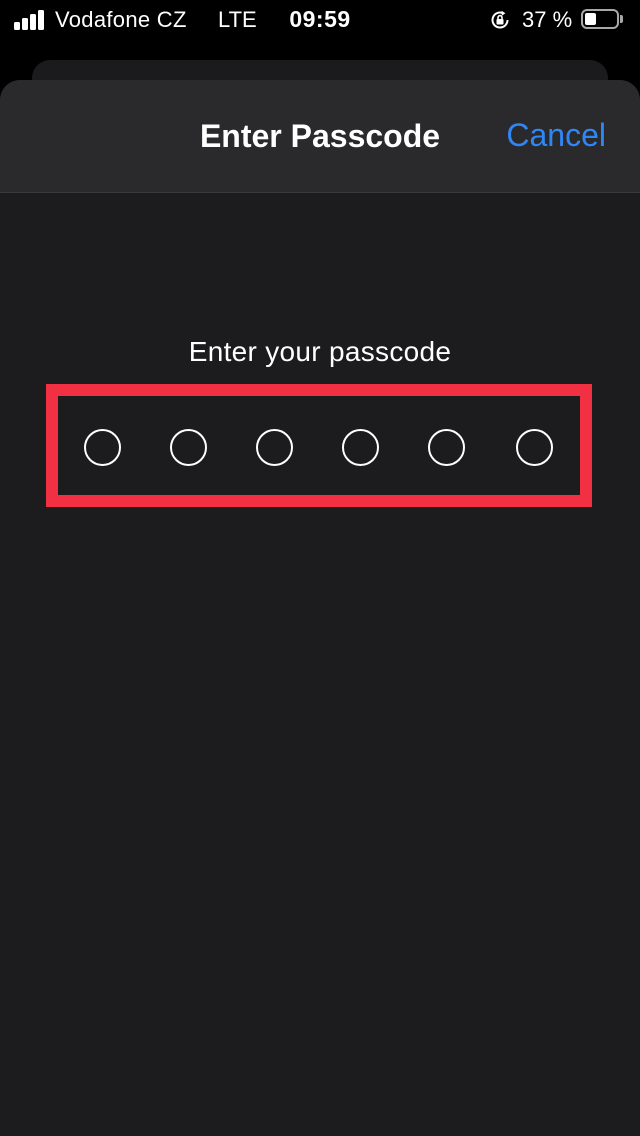 Image resolution: width=640 pixels, height=1136 pixels. Describe the element at coordinates (602, 19) in the screenshot. I see `battery-icon` at that location.